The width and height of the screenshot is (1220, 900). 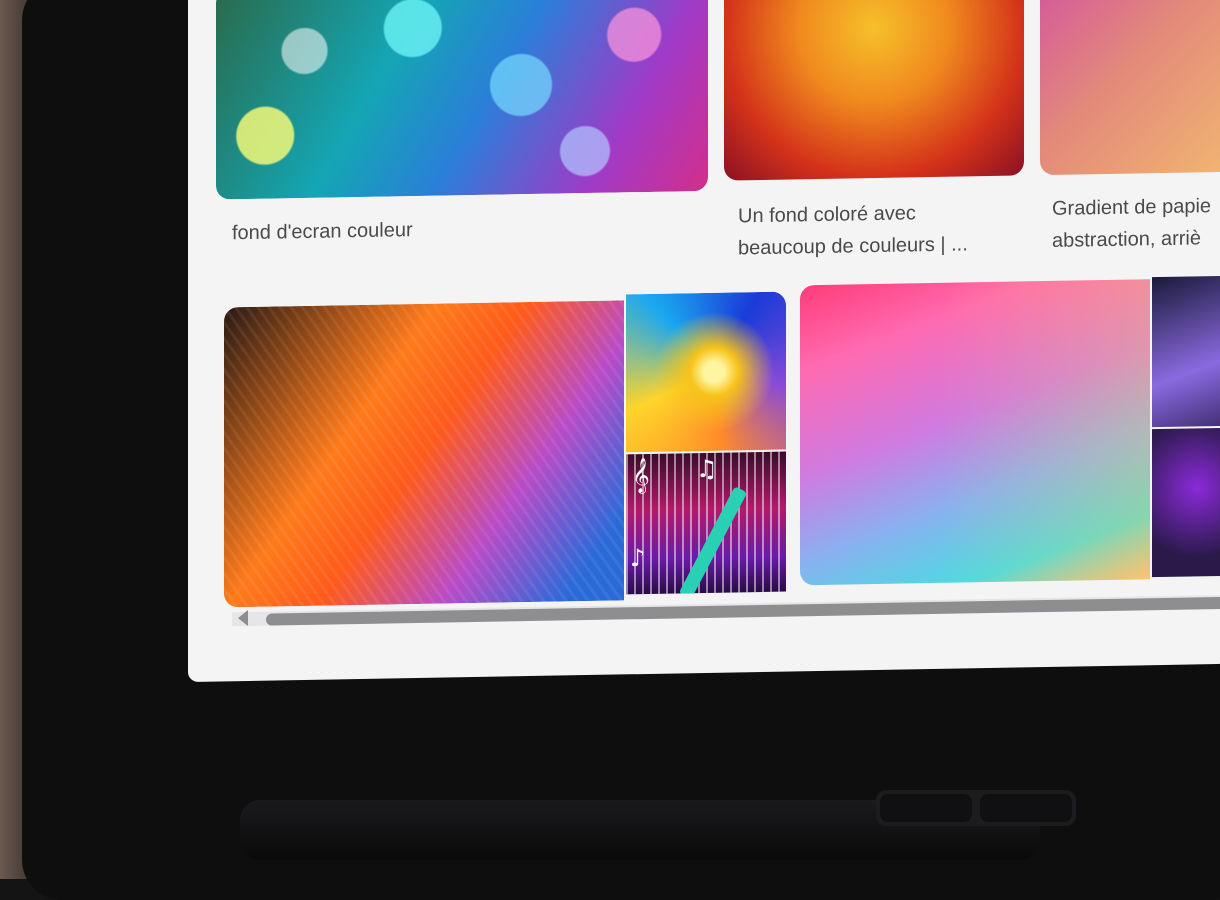 I want to click on image-result-music: 𝄞 ♫ ♪, so click(x=706, y=523).